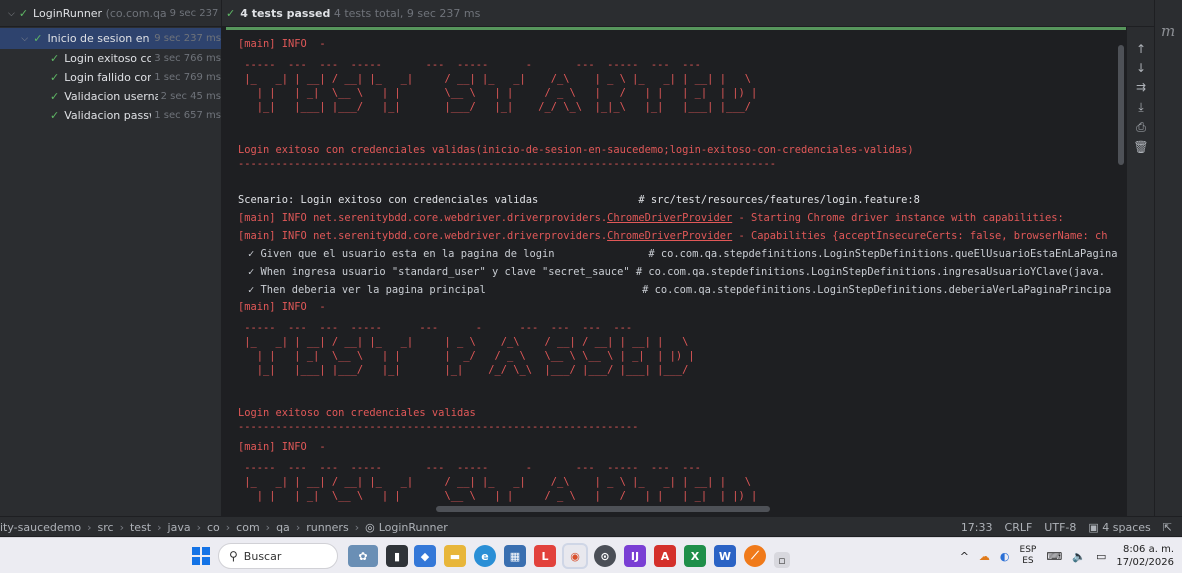  Describe the element at coordinates (1141, 68) in the screenshot. I see `arrow-down-icon: ↓` at that location.